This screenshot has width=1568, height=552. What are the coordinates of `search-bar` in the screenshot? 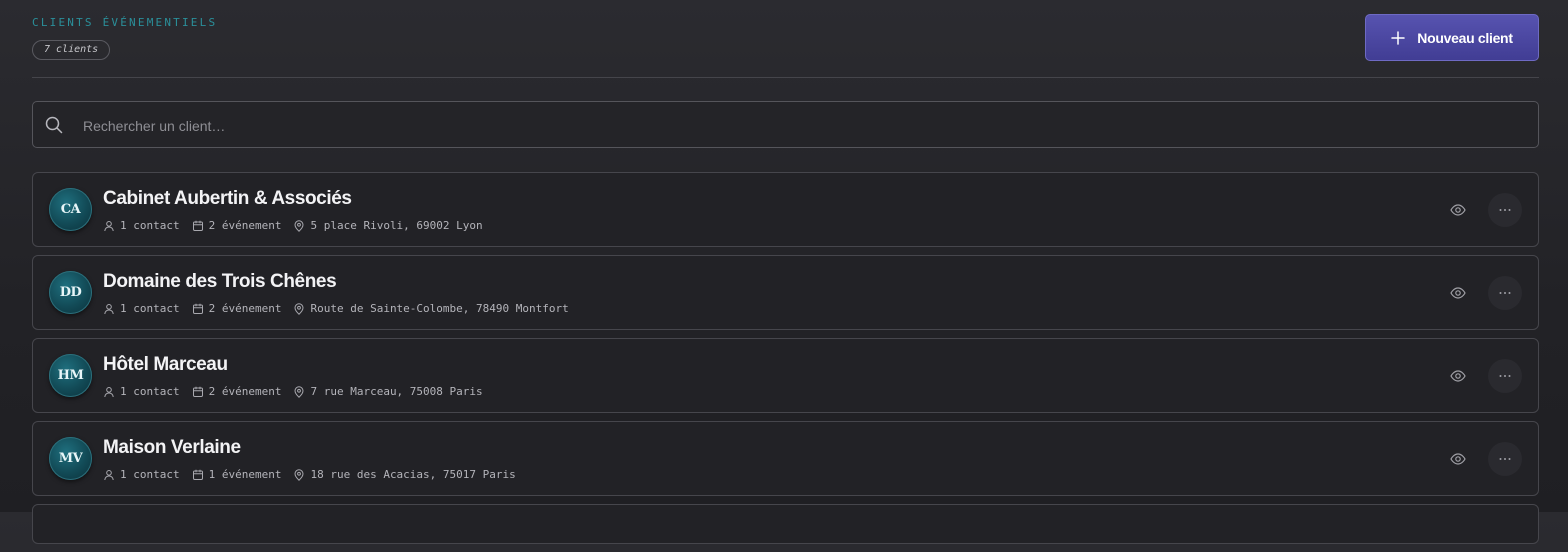 It's located at (785, 125).